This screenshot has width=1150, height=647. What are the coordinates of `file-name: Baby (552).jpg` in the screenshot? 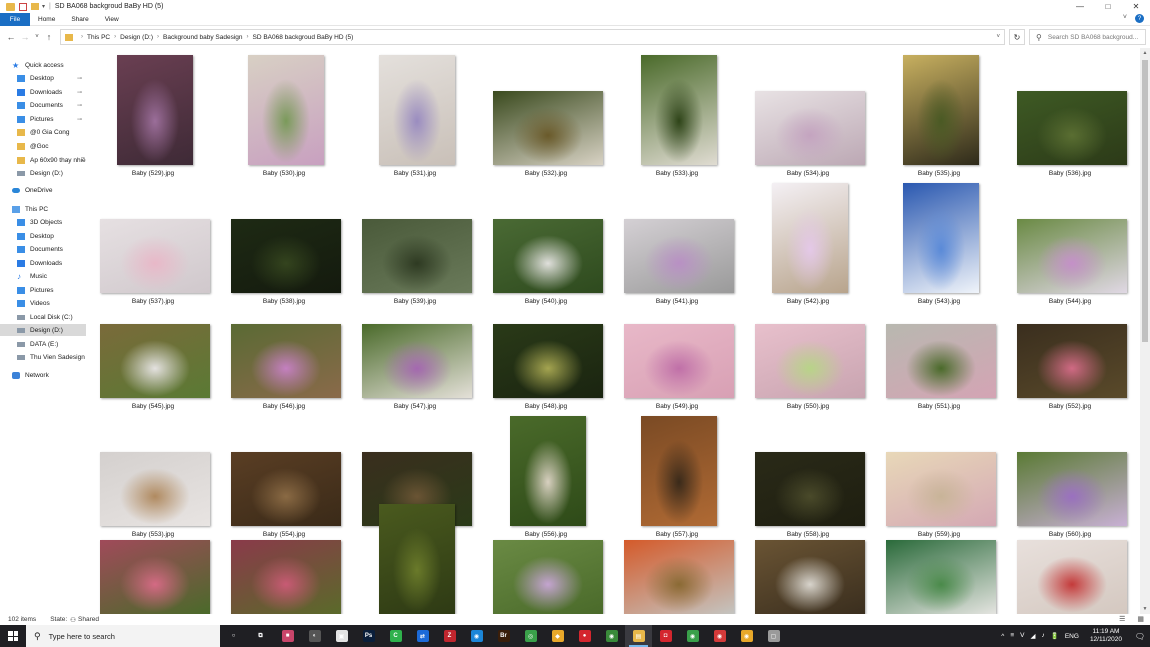 It's located at (1070, 406).